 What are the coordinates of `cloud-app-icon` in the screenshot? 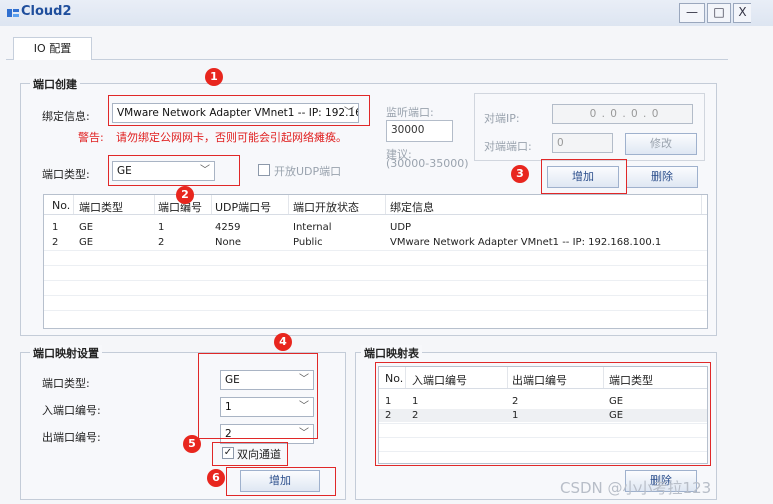 It's located at (13, 13).